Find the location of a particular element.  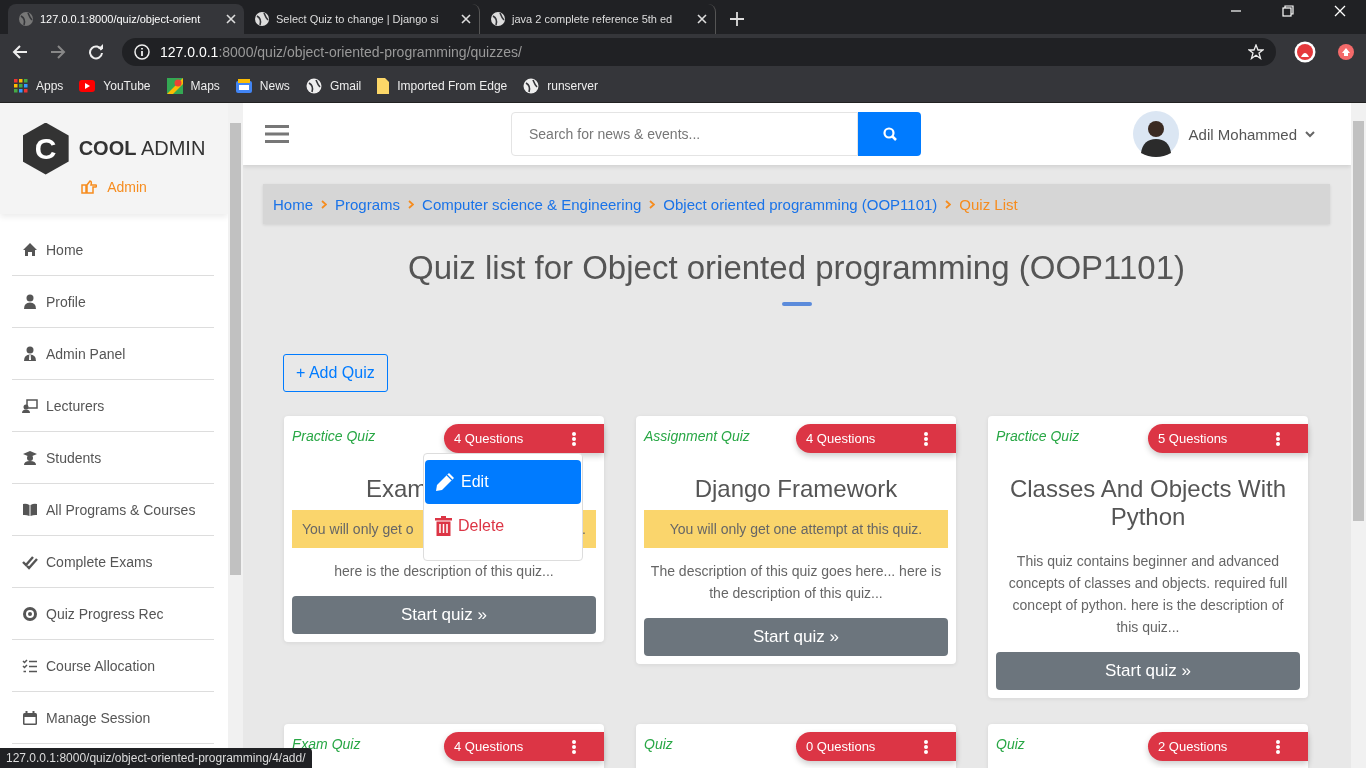

role-label: Admin is located at coordinates (127, 186).